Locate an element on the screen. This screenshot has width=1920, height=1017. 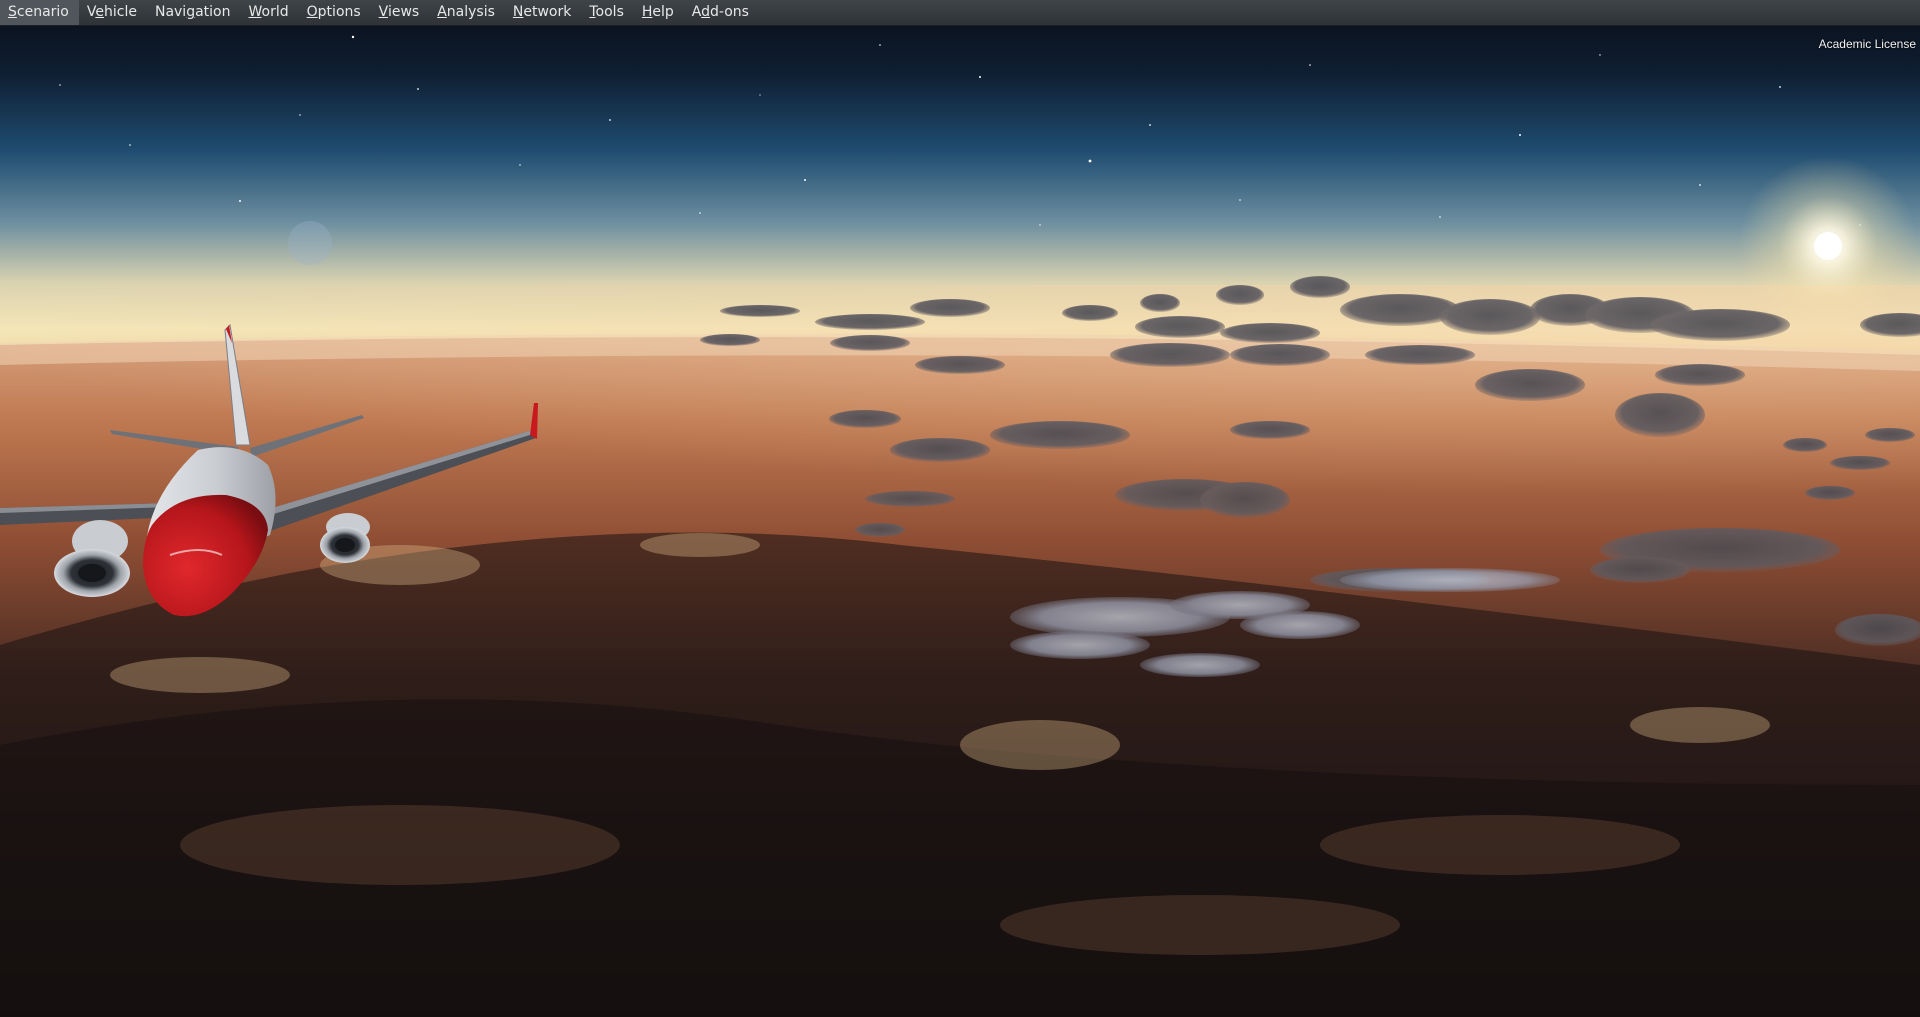
menu-views: Views is located at coordinates (400, 12).